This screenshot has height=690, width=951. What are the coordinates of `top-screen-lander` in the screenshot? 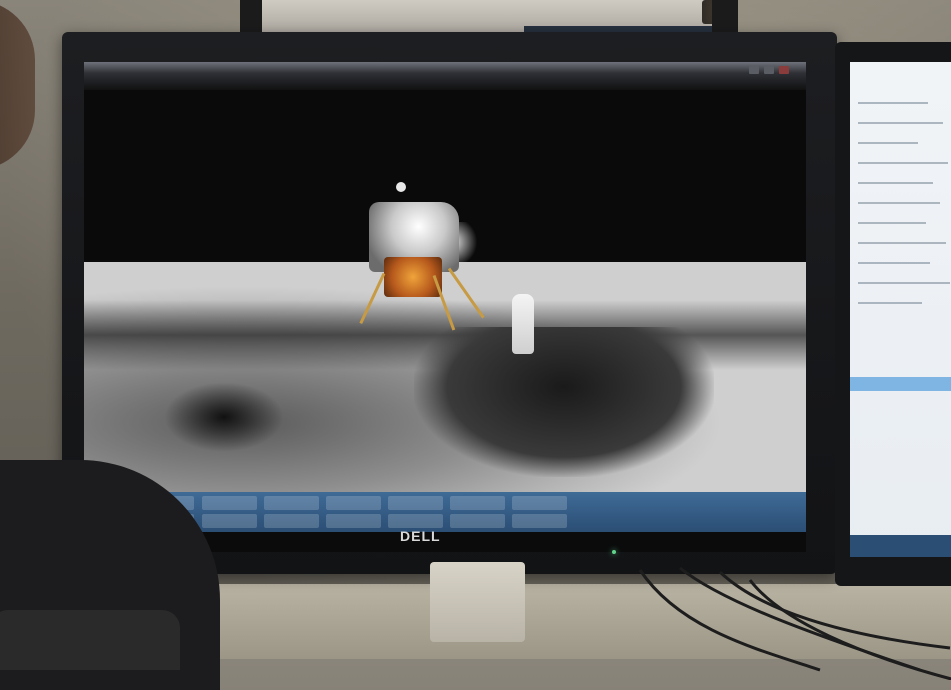 It's located at (707, 12).